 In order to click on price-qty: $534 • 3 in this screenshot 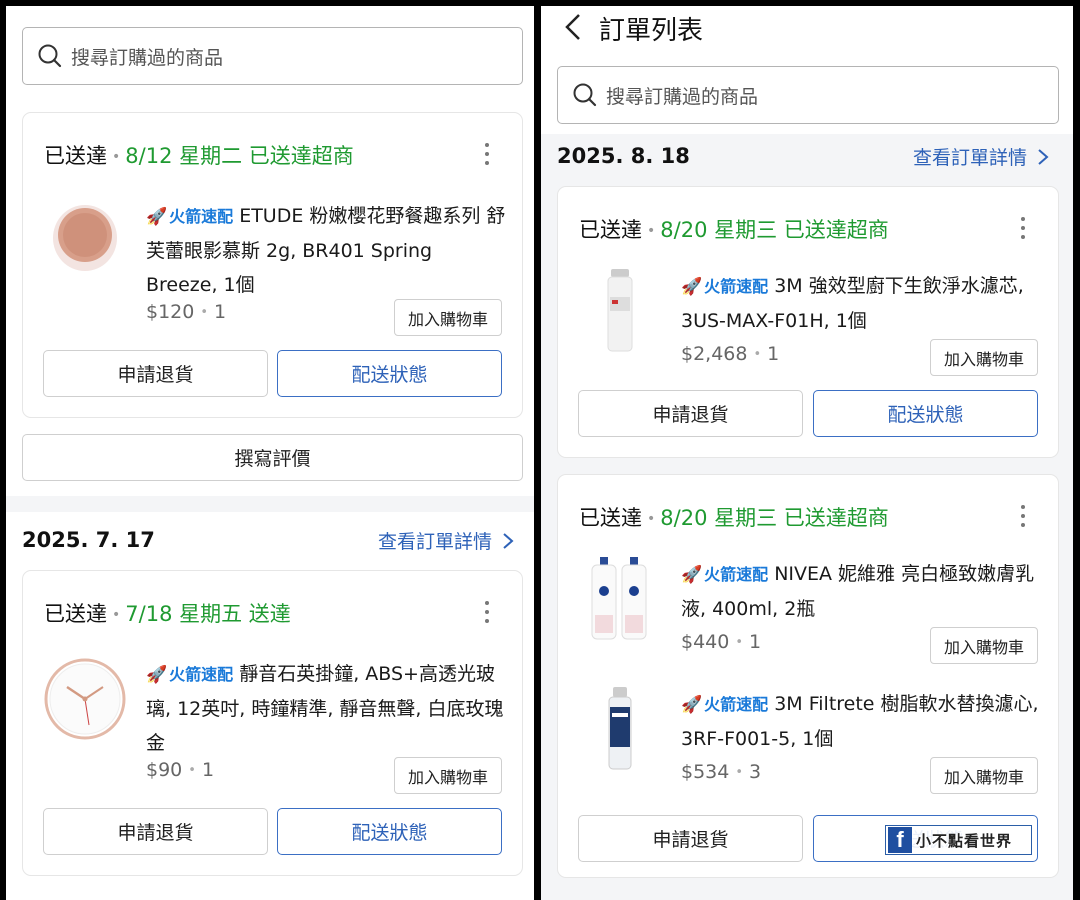, I will do `click(721, 772)`.